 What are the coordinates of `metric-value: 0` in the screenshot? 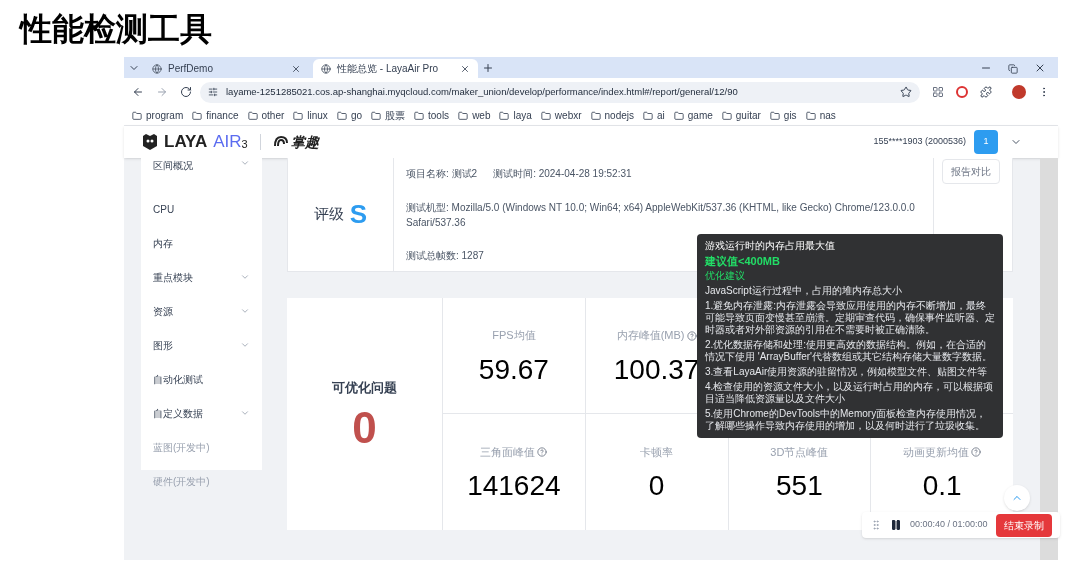 It's located at (656, 486).